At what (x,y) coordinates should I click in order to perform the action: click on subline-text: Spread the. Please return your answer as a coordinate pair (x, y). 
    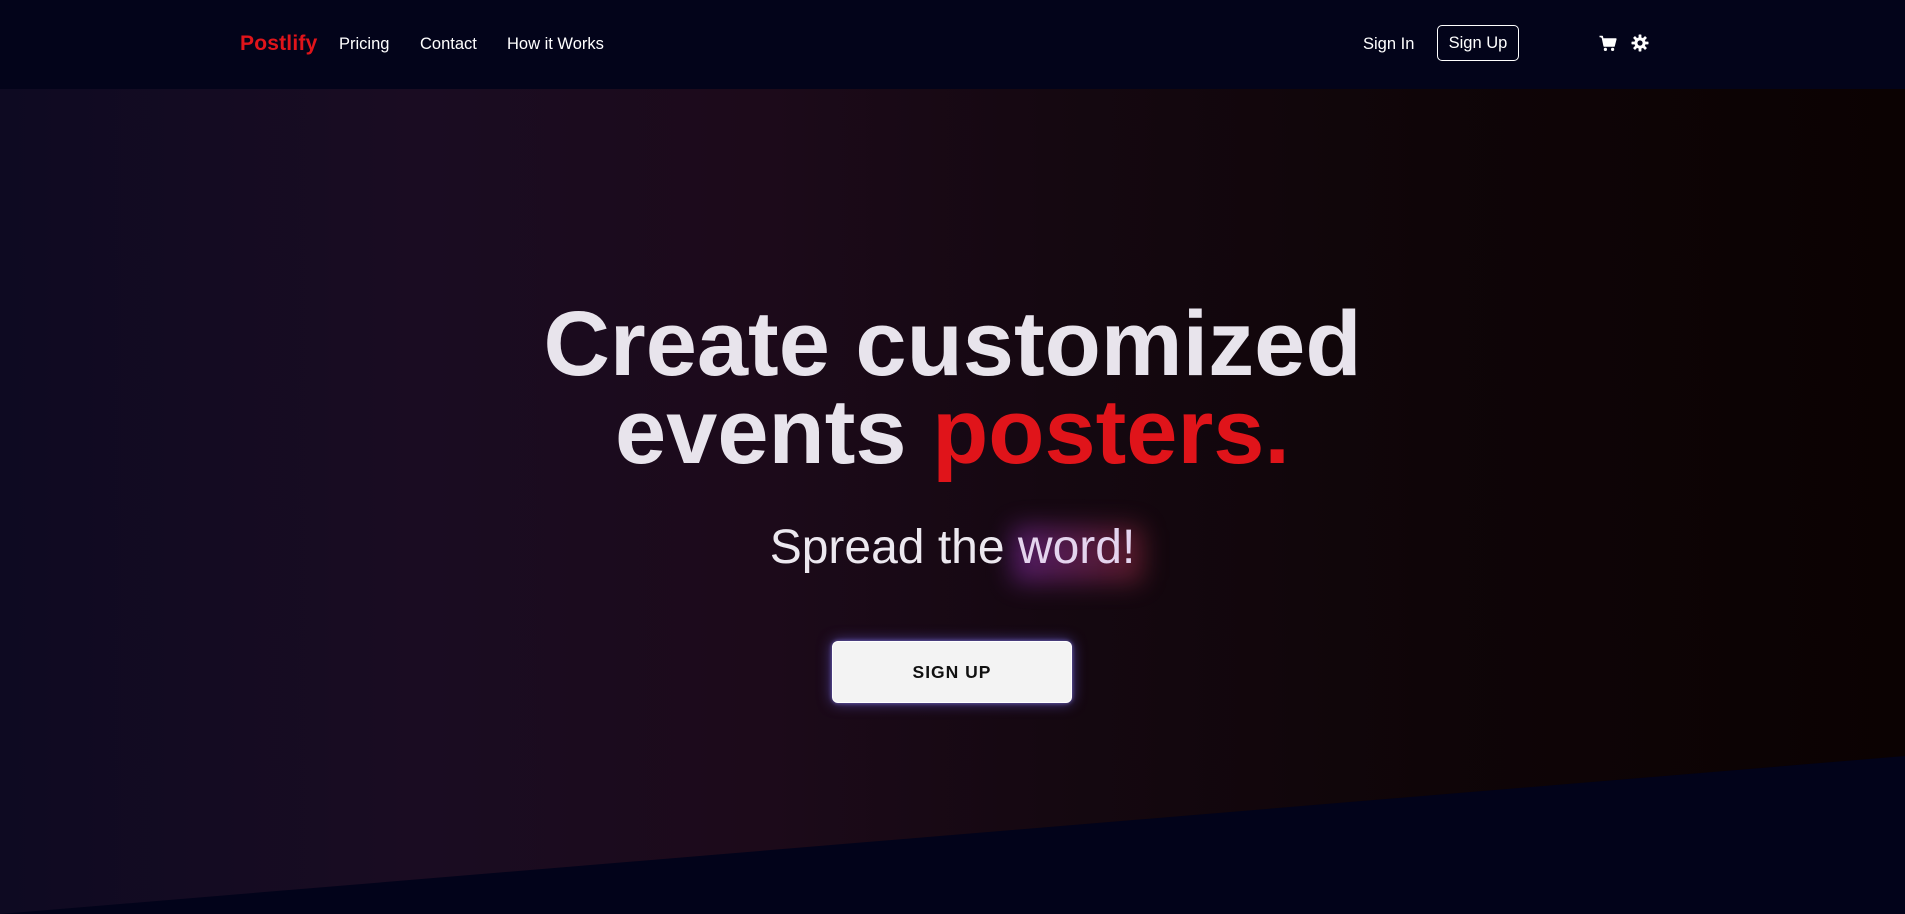
    Looking at the image, I should click on (893, 547).